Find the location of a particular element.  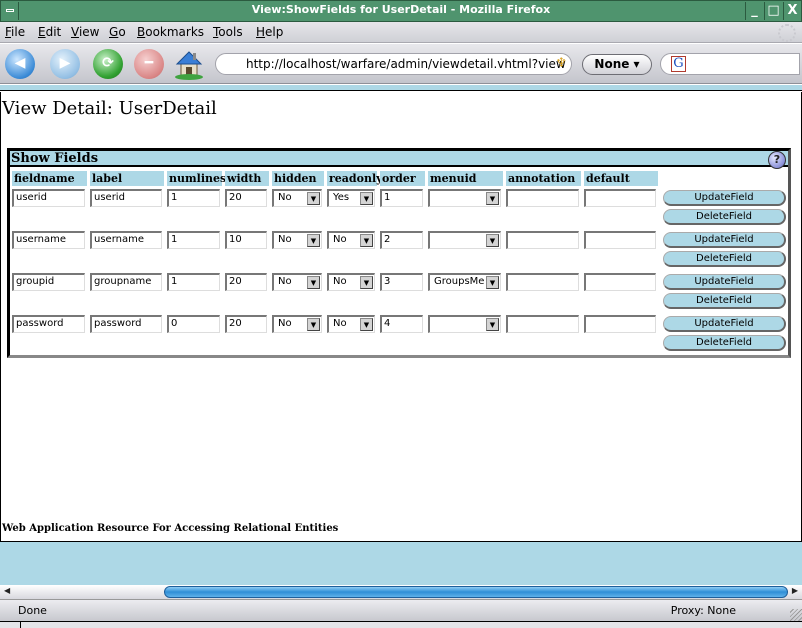

column-header-numlines: numlines is located at coordinates (197, 178).